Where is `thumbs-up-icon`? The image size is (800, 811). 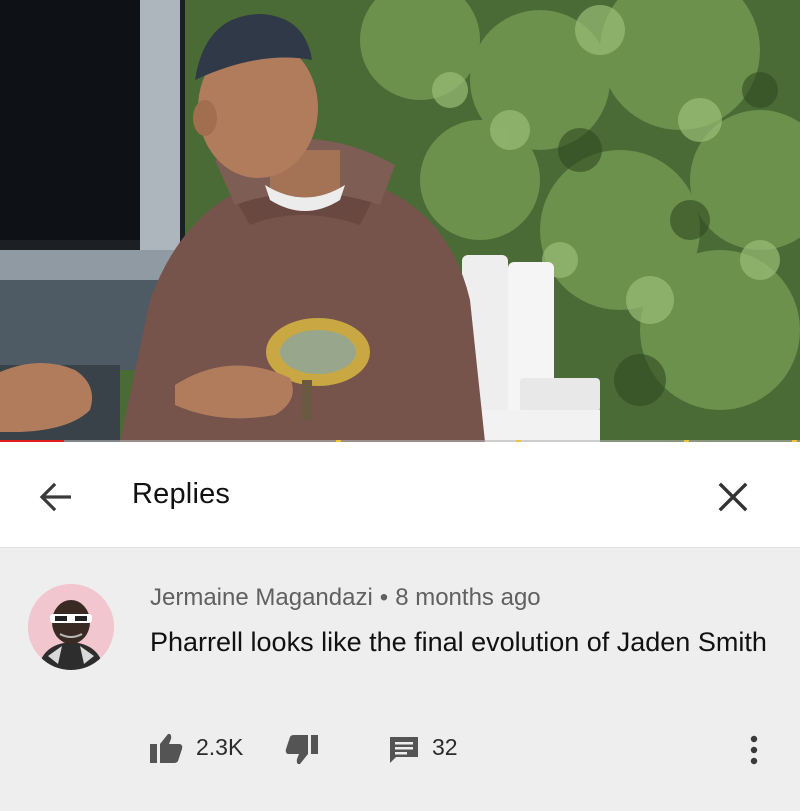
thumbs-up-icon is located at coordinates (166, 748).